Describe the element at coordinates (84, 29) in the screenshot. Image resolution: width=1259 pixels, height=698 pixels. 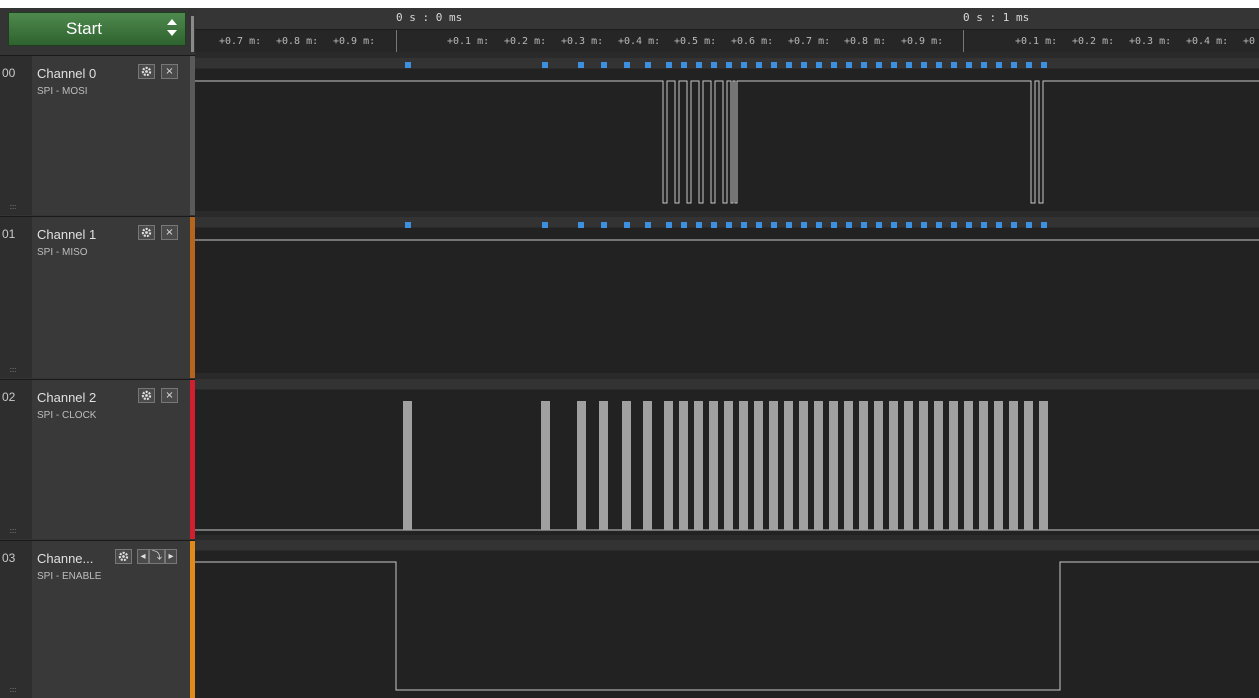
I see `start-label: Start` at that location.